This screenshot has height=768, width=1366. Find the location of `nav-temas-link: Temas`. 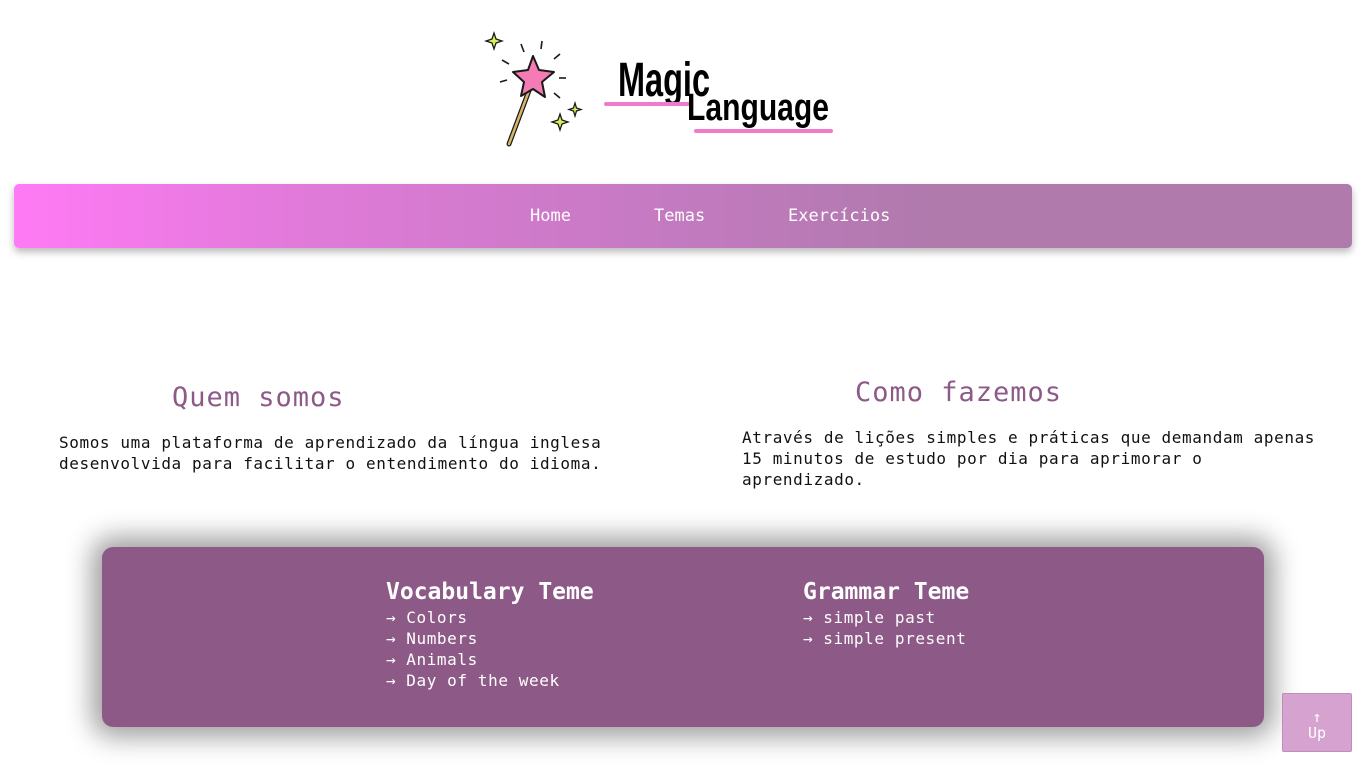

nav-temas-link: Temas is located at coordinates (679, 216).